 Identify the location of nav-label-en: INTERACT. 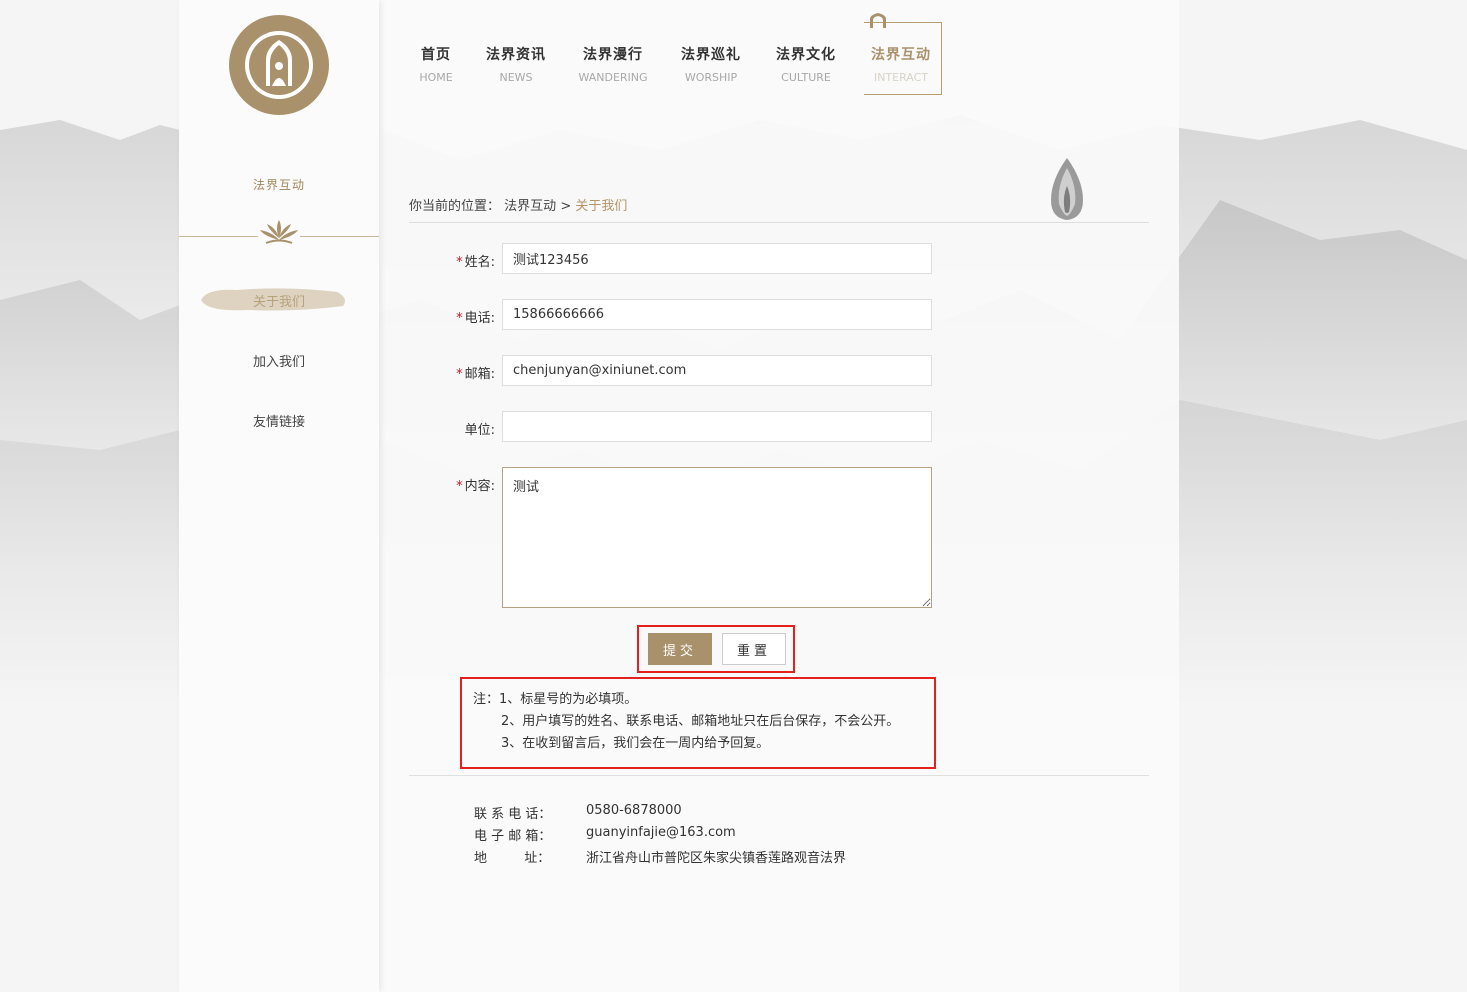
(901, 77).